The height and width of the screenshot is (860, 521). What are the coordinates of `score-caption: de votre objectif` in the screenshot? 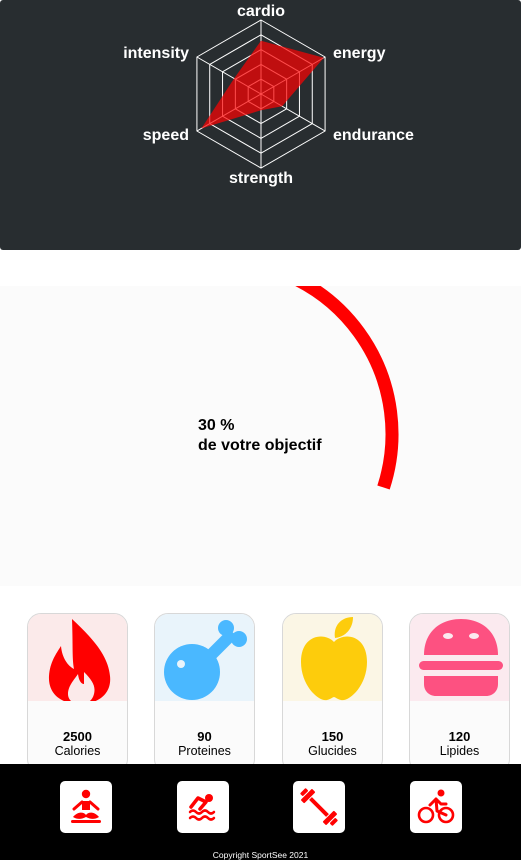 It's located at (260, 445).